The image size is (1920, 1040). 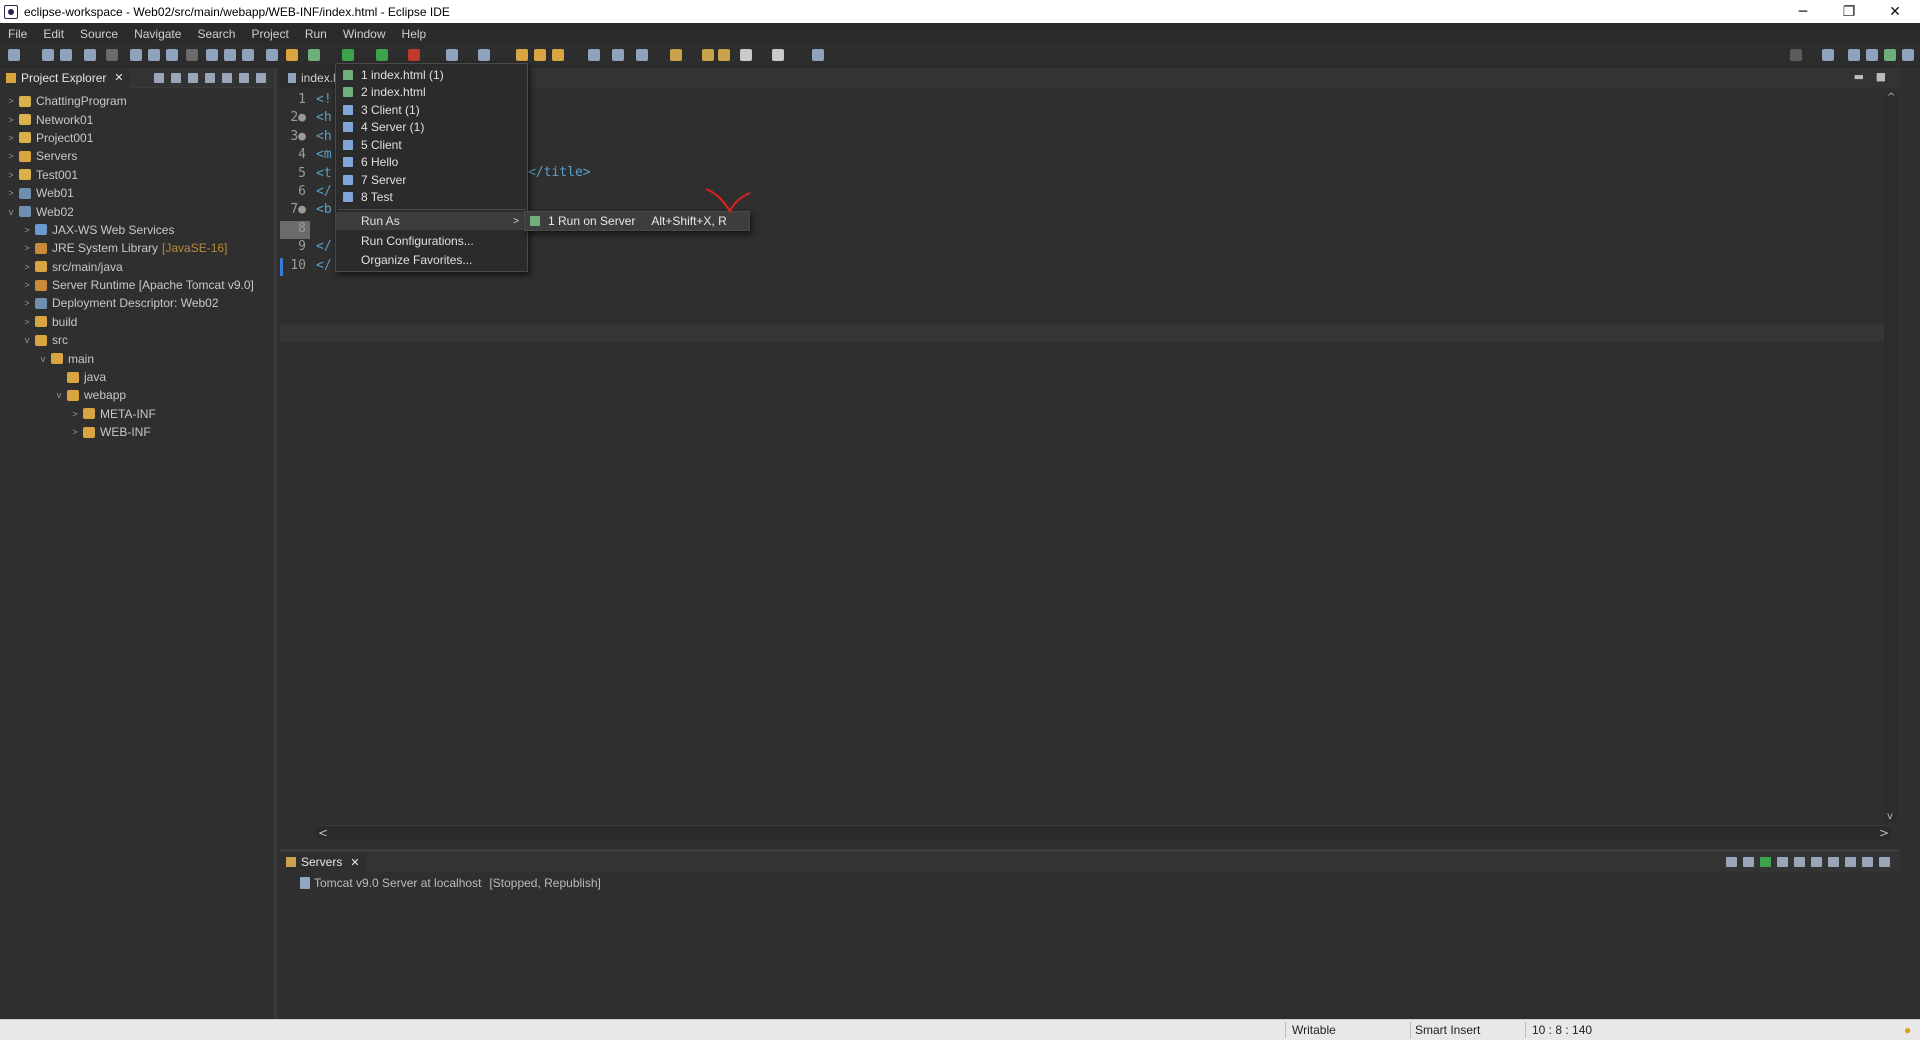 What do you see at coordinates (14, 55) in the screenshot?
I see `new-icon` at bounding box center [14, 55].